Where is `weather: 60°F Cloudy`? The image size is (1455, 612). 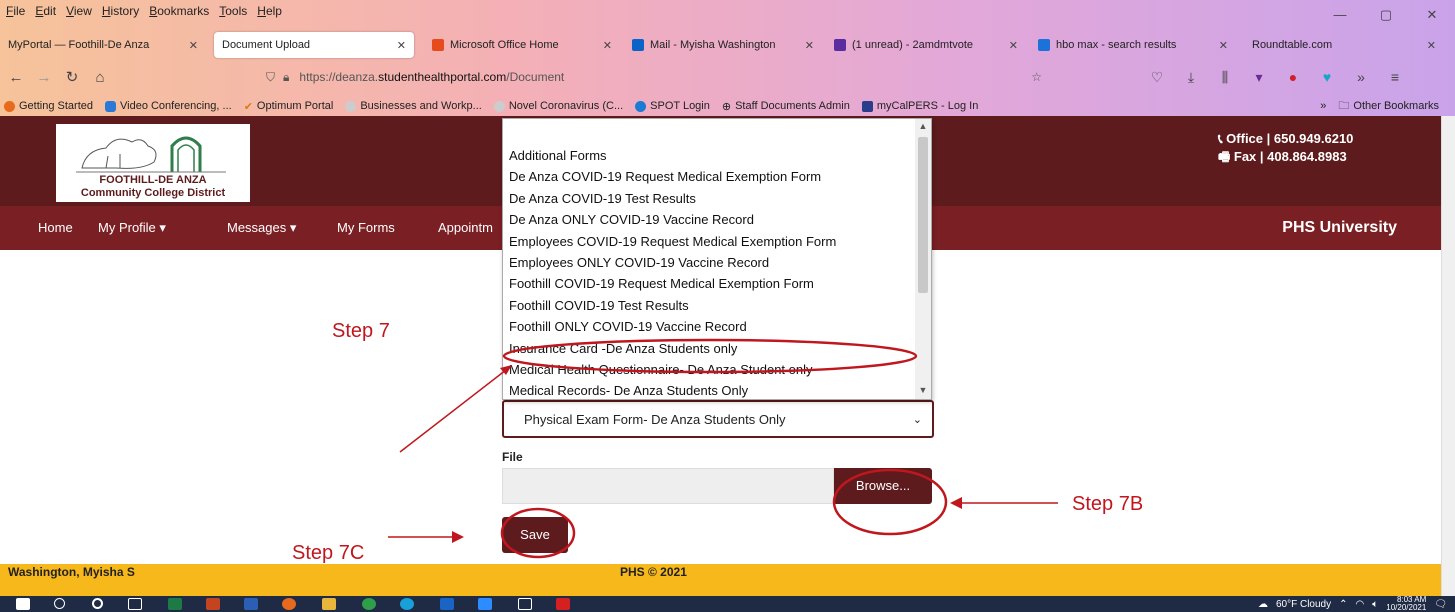
weather: 60°F Cloudy is located at coordinates (1303, 604).